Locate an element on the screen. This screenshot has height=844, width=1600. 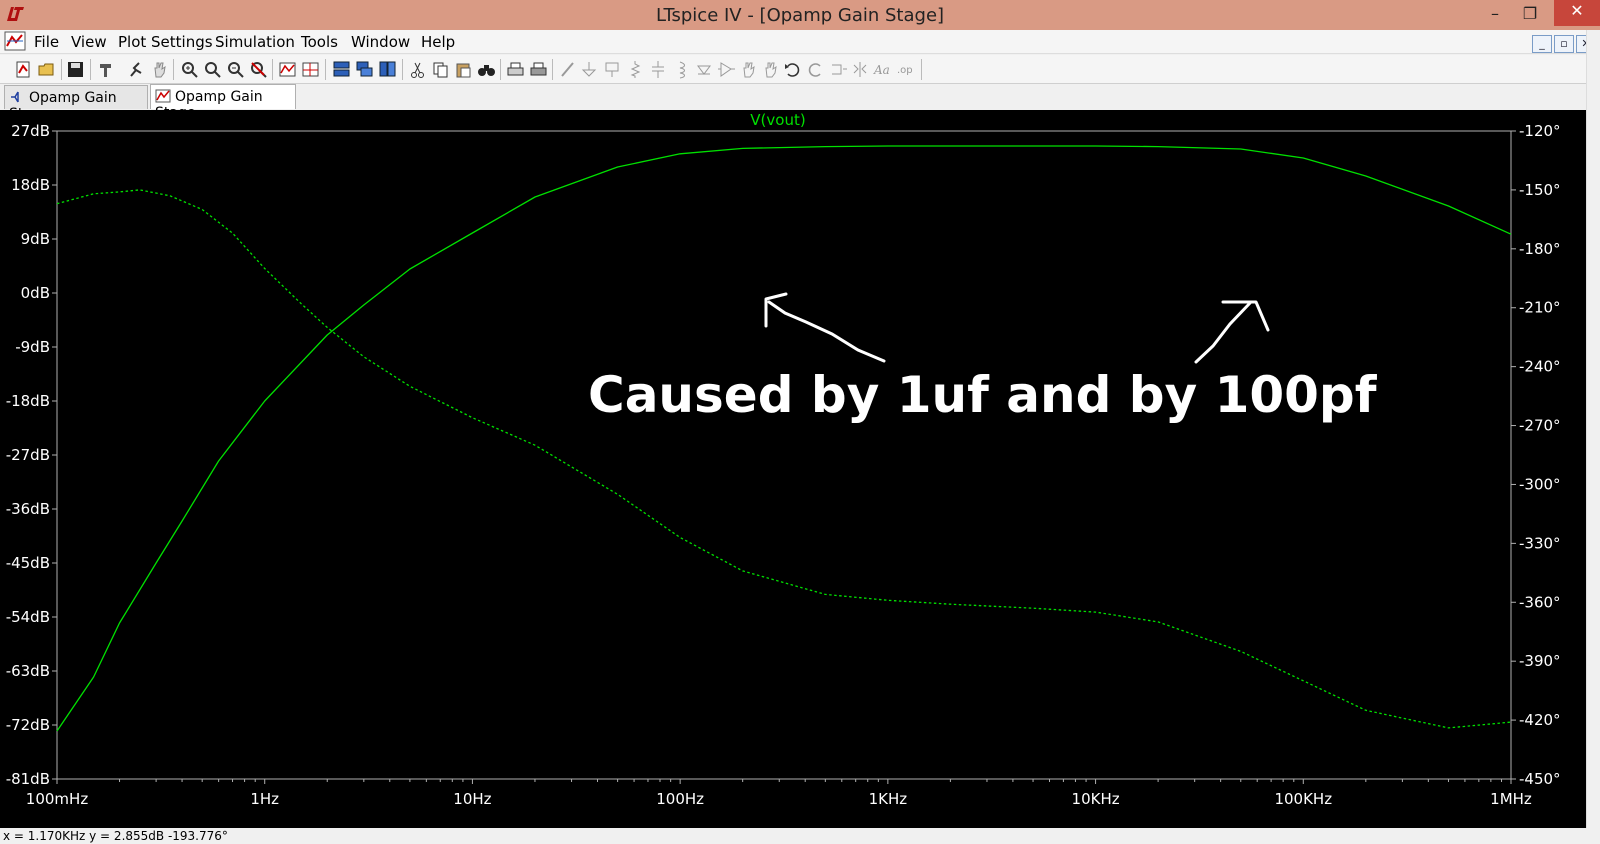
minimize-button: – is located at coordinates (1495, 14).